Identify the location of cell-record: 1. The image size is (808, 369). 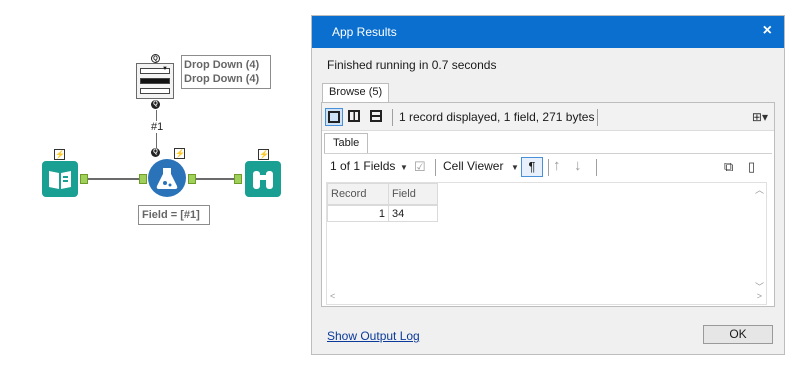
(358, 213).